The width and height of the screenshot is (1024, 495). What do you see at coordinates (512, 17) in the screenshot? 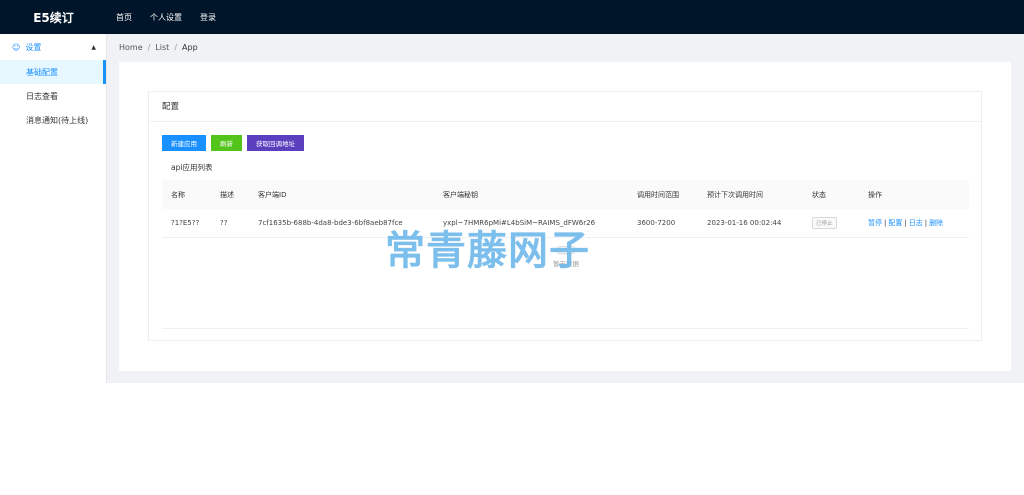
I see `top-navbar: E5续订 首页 个人设置 登录` at bounding box center [512, 17].